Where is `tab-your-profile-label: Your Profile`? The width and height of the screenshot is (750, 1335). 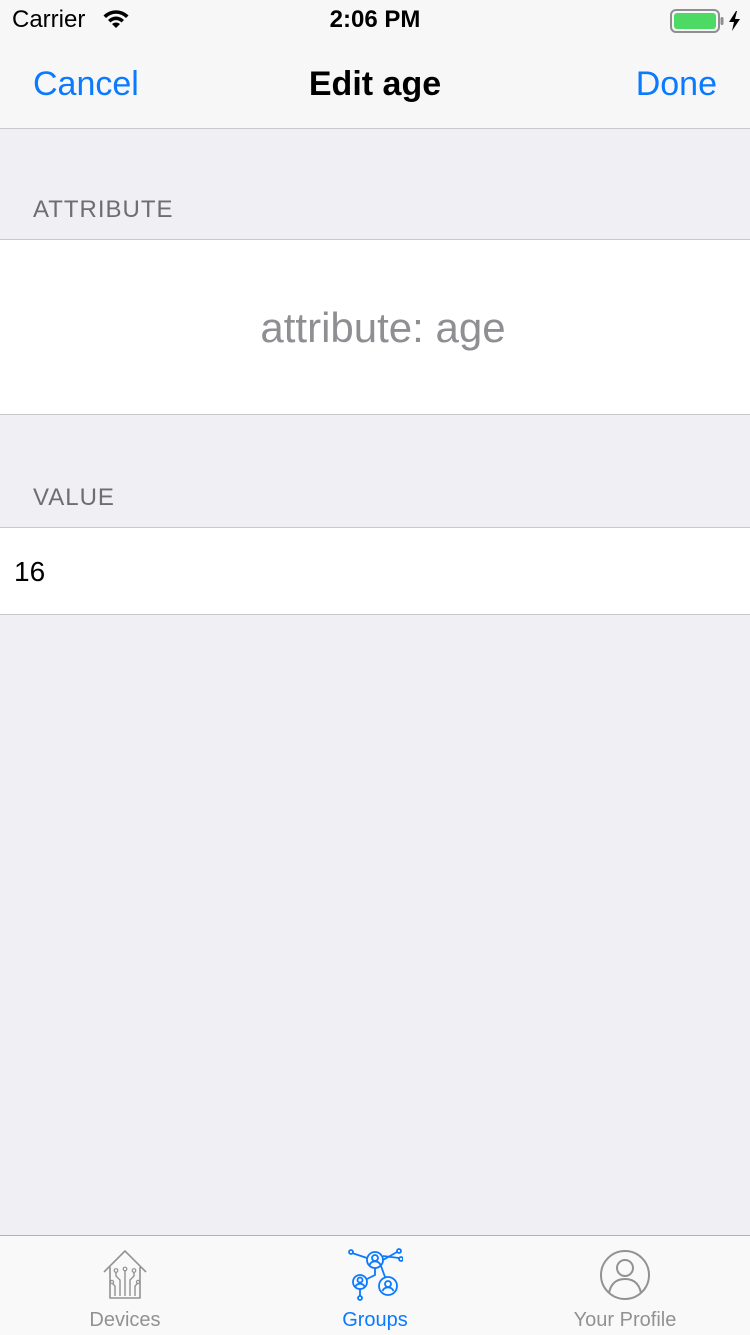 tab-your-profile-label: Your Profile is located at coordinates (625, 1320).